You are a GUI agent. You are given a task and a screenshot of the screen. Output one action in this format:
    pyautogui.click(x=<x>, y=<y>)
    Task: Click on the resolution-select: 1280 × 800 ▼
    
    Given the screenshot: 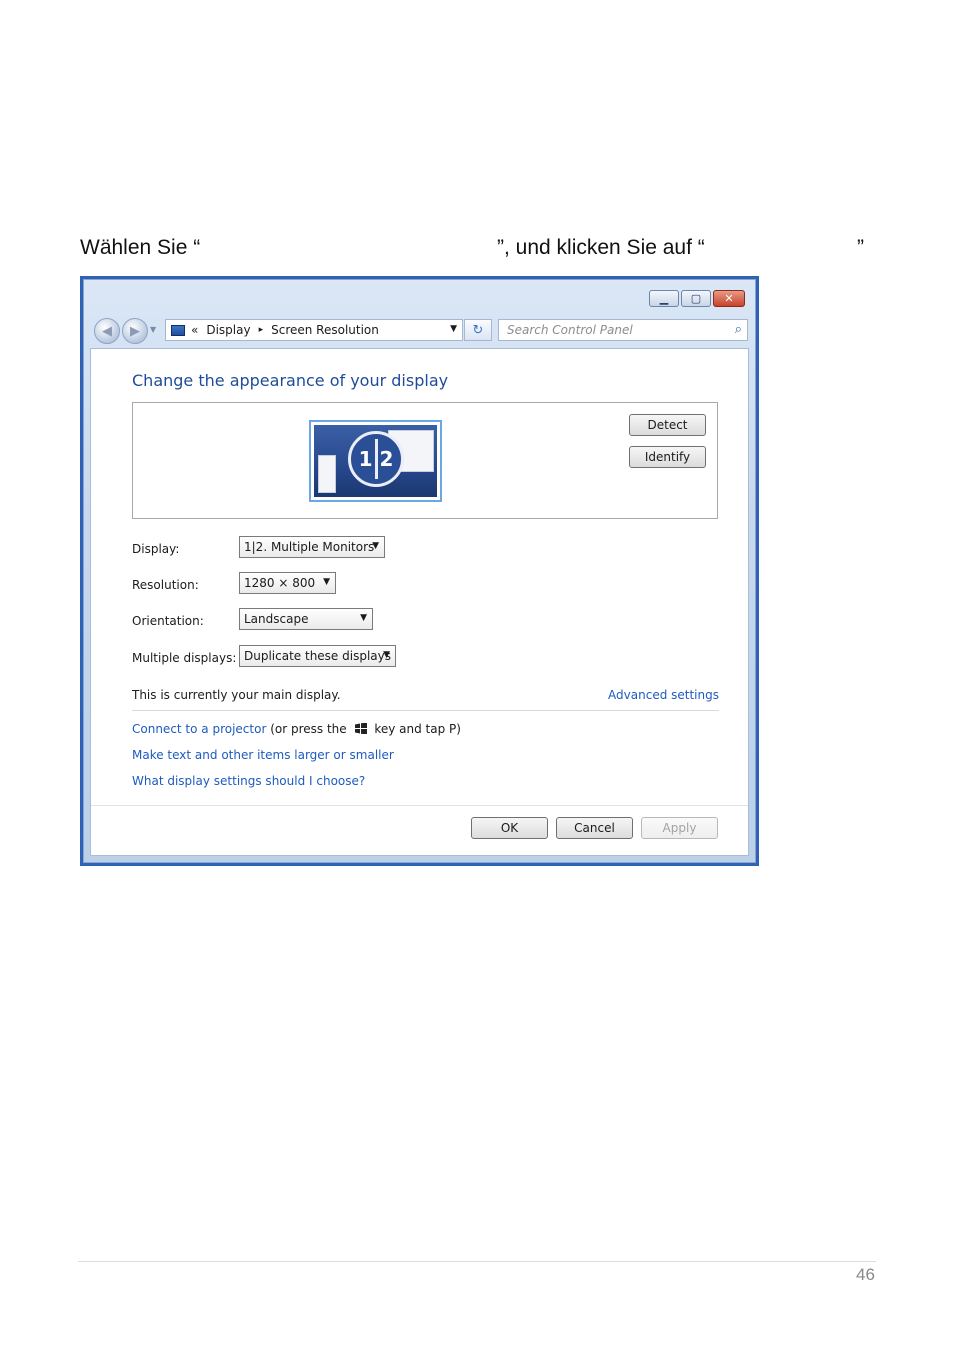 What is the action you would take?
    pyautogui.click(x=287, y=583)
    